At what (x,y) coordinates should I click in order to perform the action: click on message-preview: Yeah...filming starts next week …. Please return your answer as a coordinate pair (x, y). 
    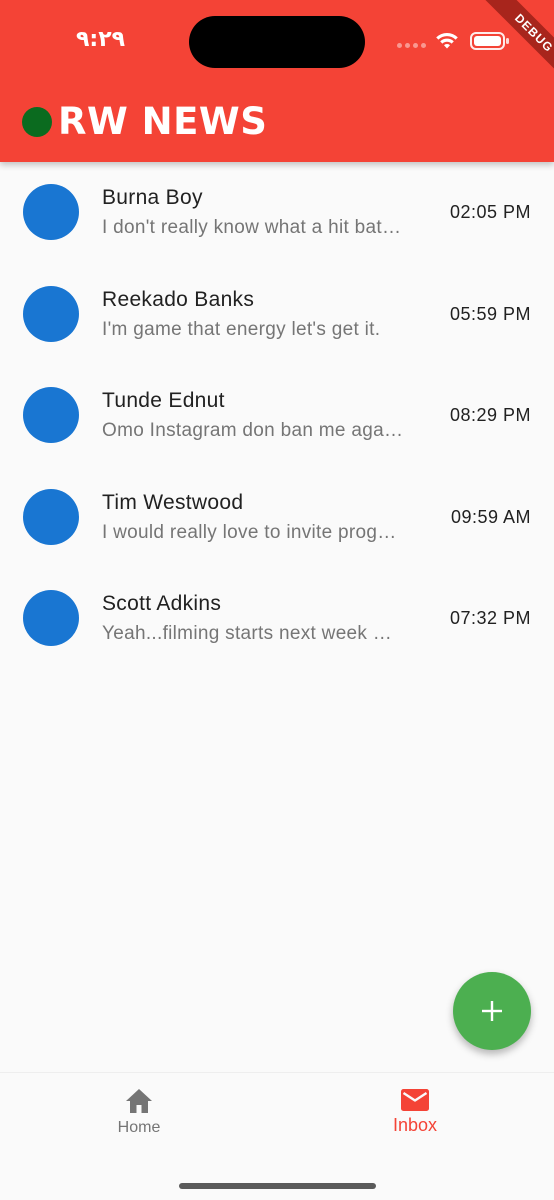
    Looking at the image, I should click on (247, 633).